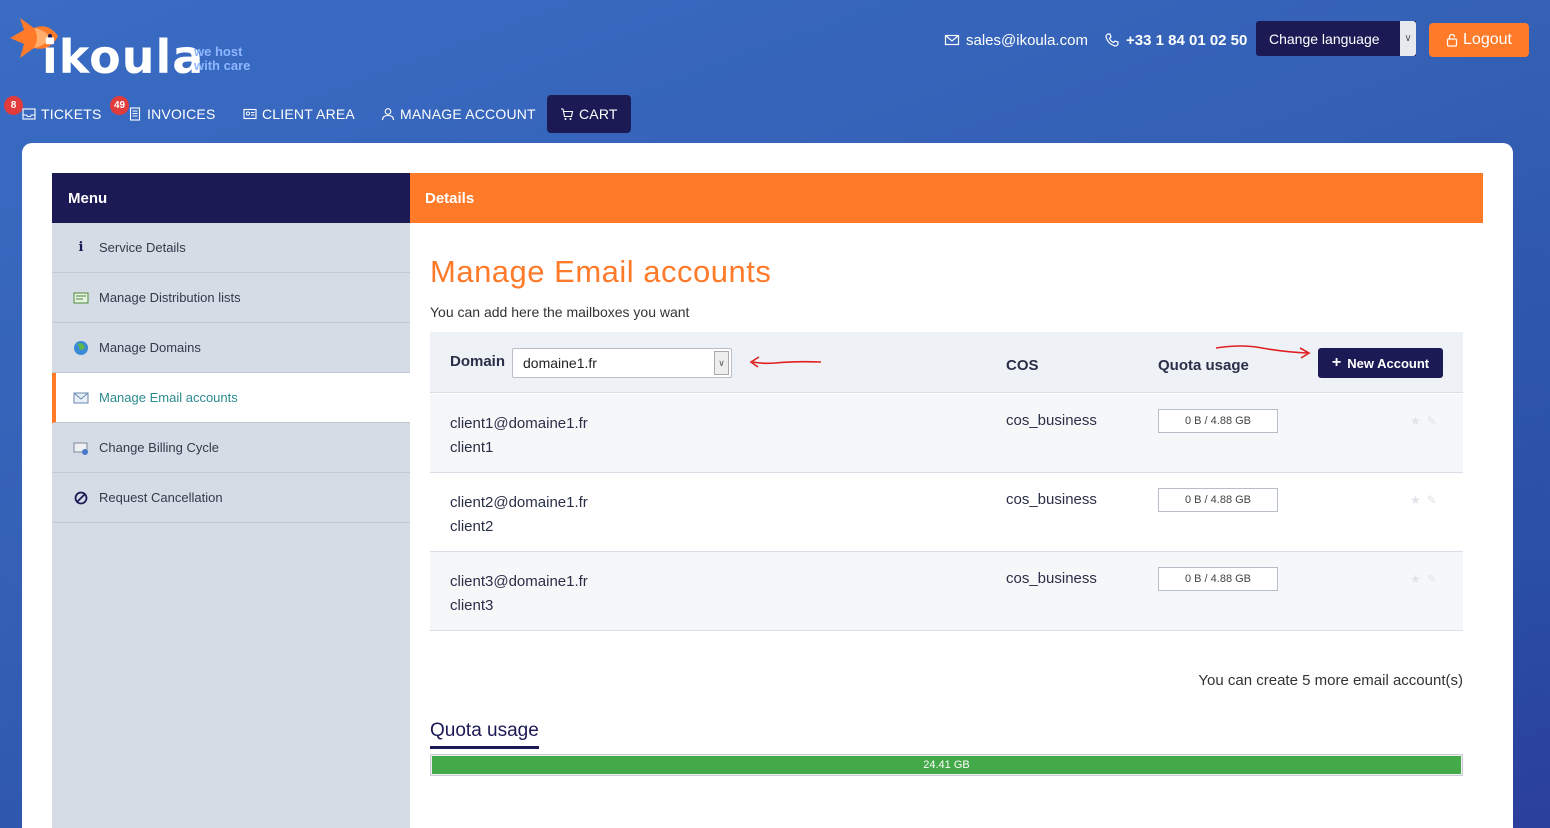 The width and height of the screenshot is (1550, 828). I want to click on sidebar-item-label: Change Billing Cycle, so click(159, 447).